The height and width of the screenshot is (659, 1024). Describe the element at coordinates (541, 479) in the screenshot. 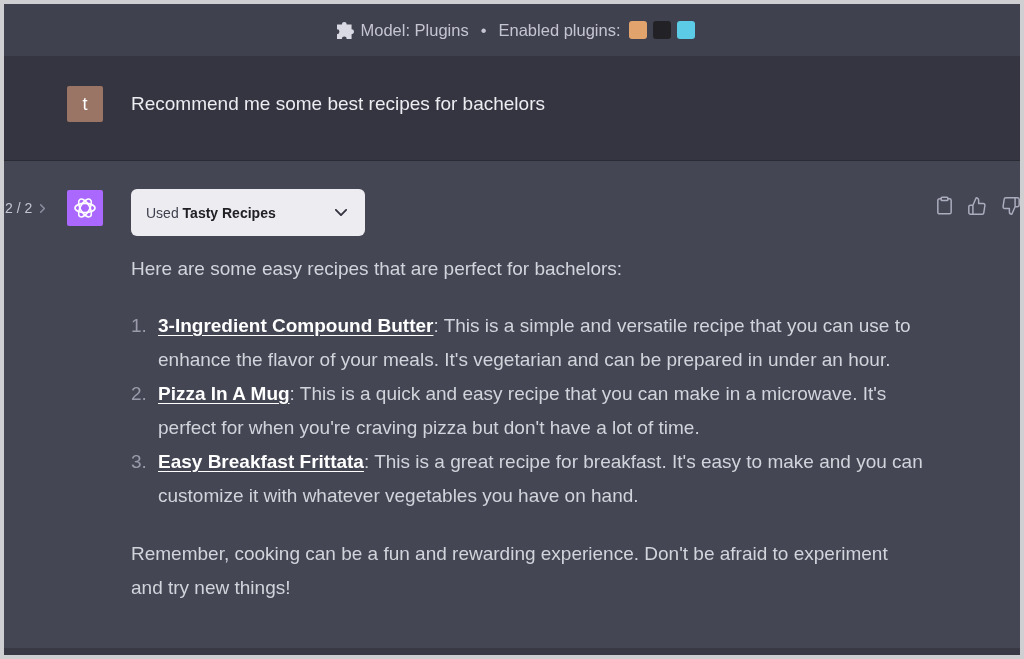

I see `recipe-text: Easy Breakfast Frittata: This is a great recipe for breakfast. It's easy to make and you can customize it with whatever vegetables you have on hand.` at that location.